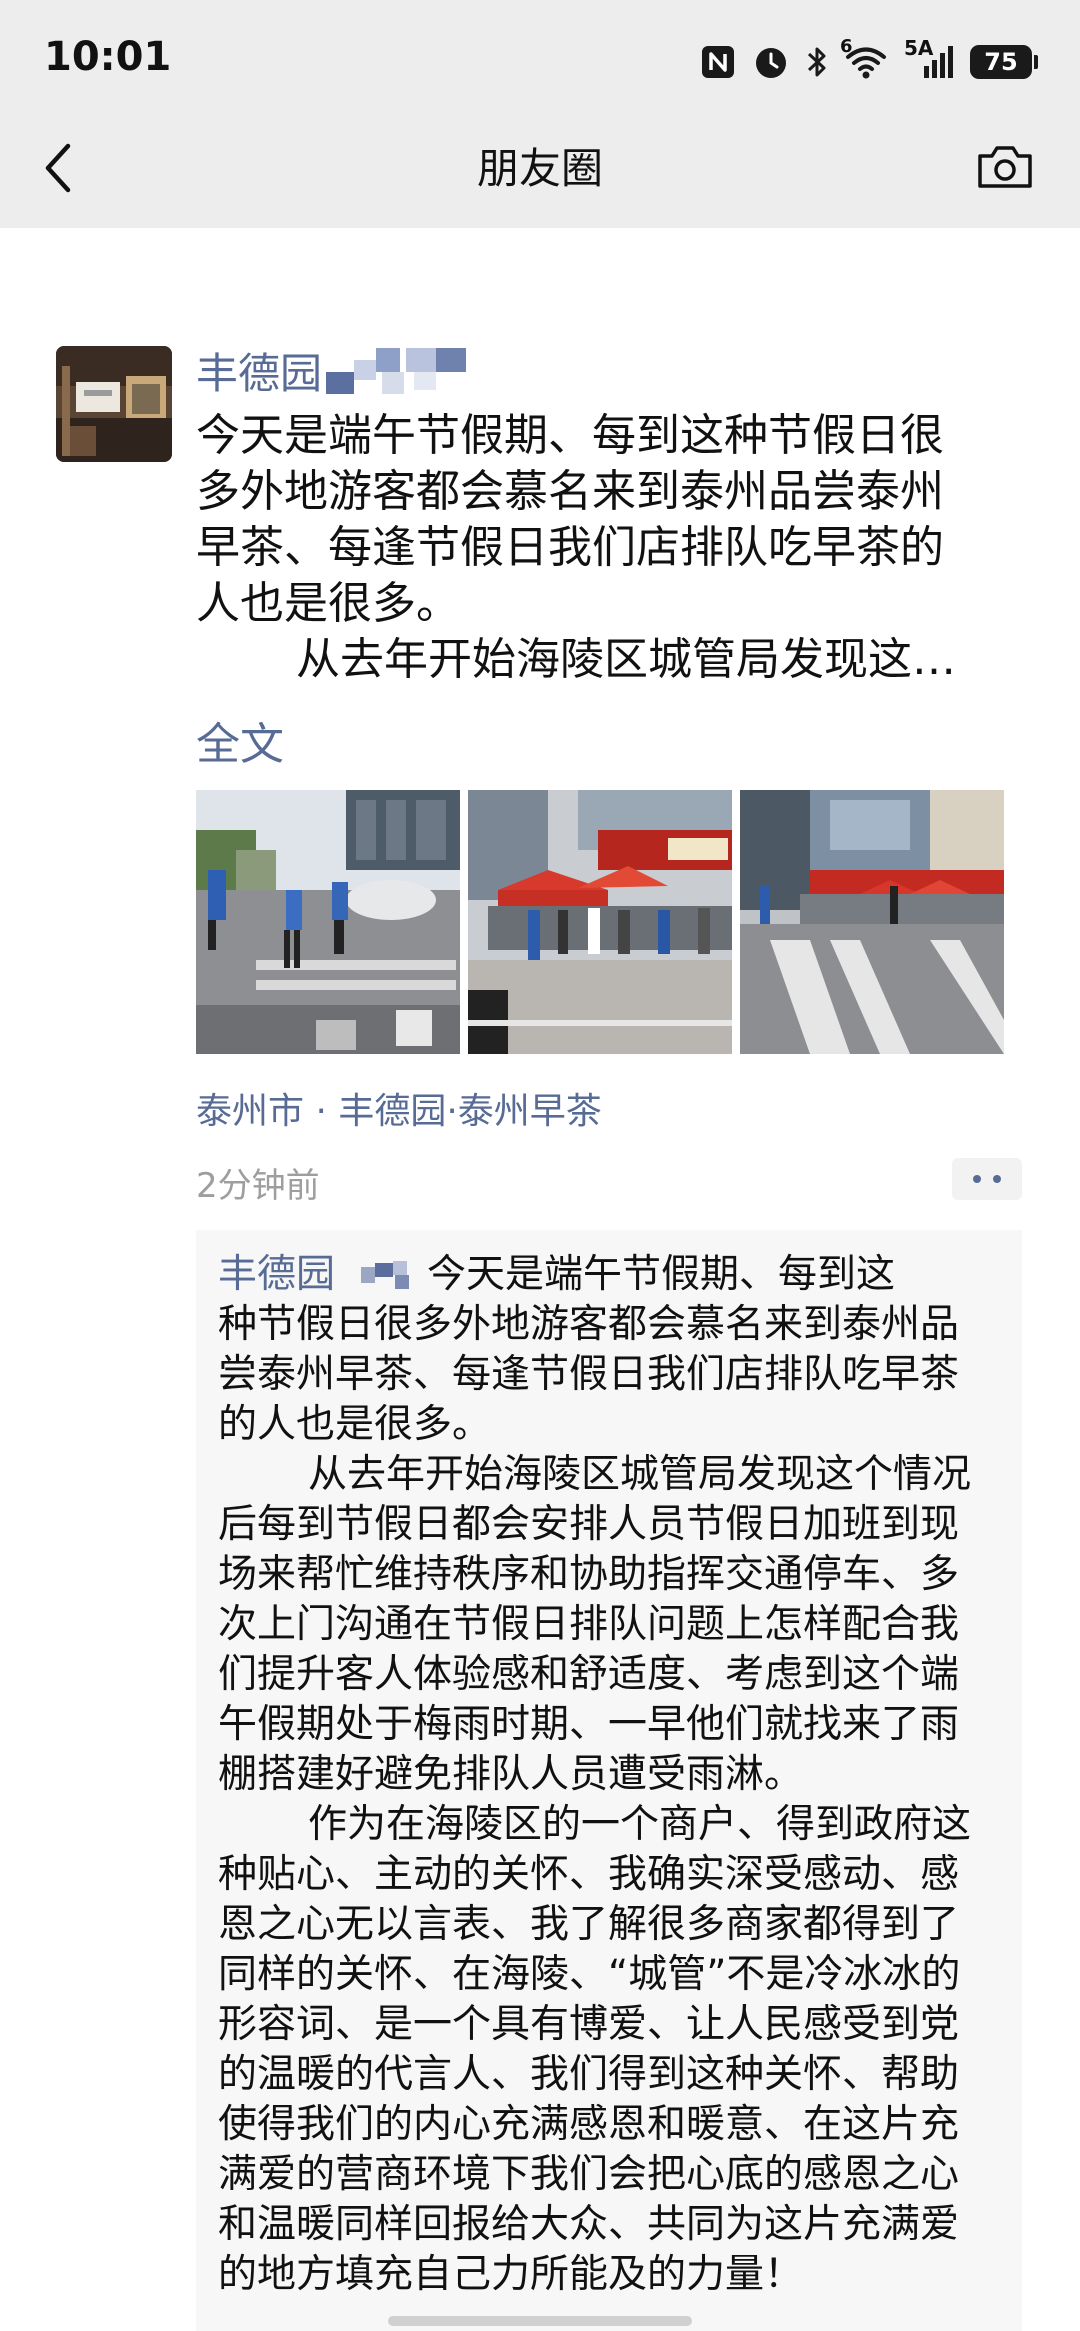 This screenshot has width=1080, height=2331. What do you see at coordinates (259, 370) in the screenshot?
I see `post-author-name: 丰德园` at bounding box center [259, 370].